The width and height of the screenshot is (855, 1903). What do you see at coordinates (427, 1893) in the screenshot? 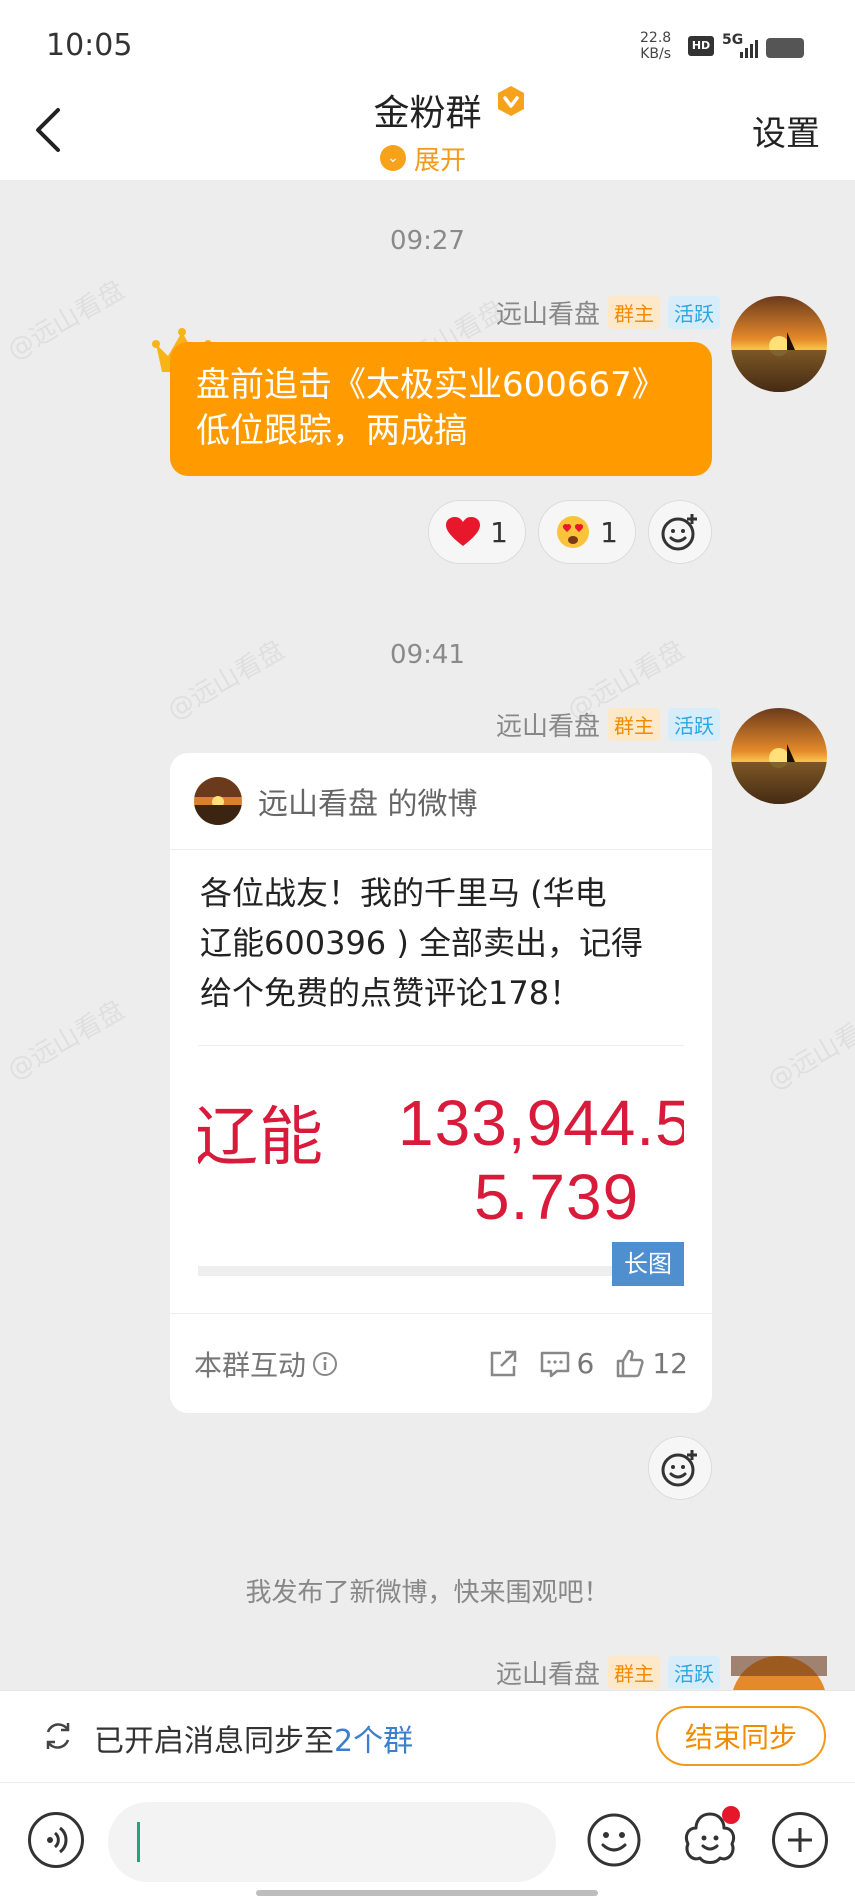
I see `home-indicator` at bounding box center [427, 1893].